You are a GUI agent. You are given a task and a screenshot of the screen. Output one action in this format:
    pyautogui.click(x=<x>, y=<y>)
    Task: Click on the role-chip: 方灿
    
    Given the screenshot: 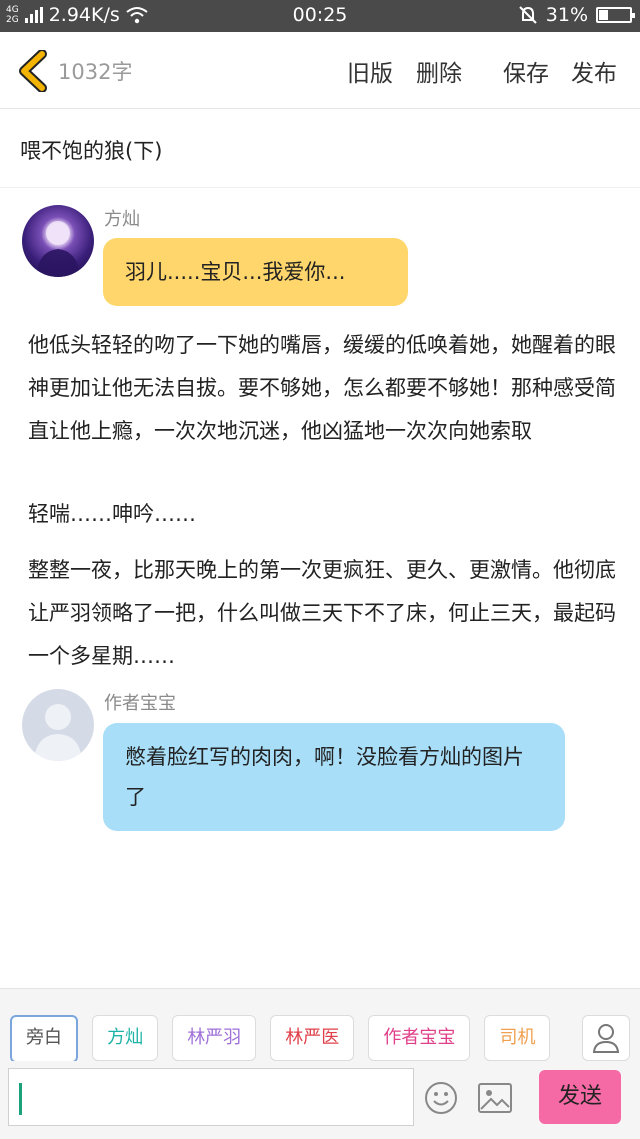 What is the action you would take?
    pyautogui.click(x=125, y=1038)
    